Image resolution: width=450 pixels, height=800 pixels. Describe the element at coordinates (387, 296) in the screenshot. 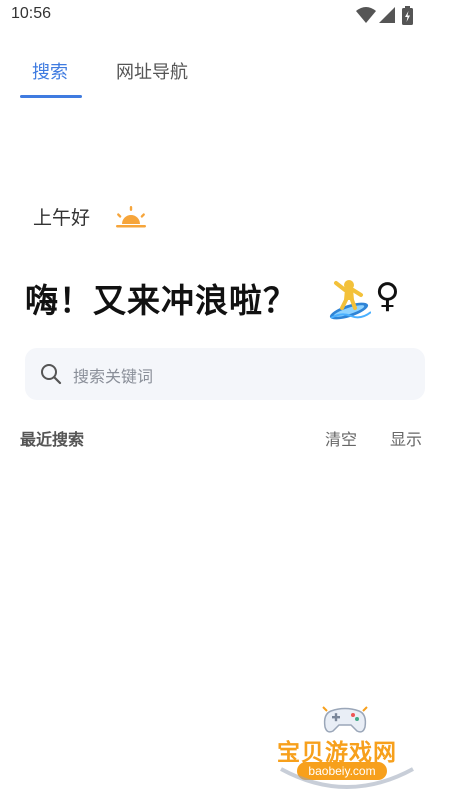

I see `female-sign-icon: ♀` at that location.